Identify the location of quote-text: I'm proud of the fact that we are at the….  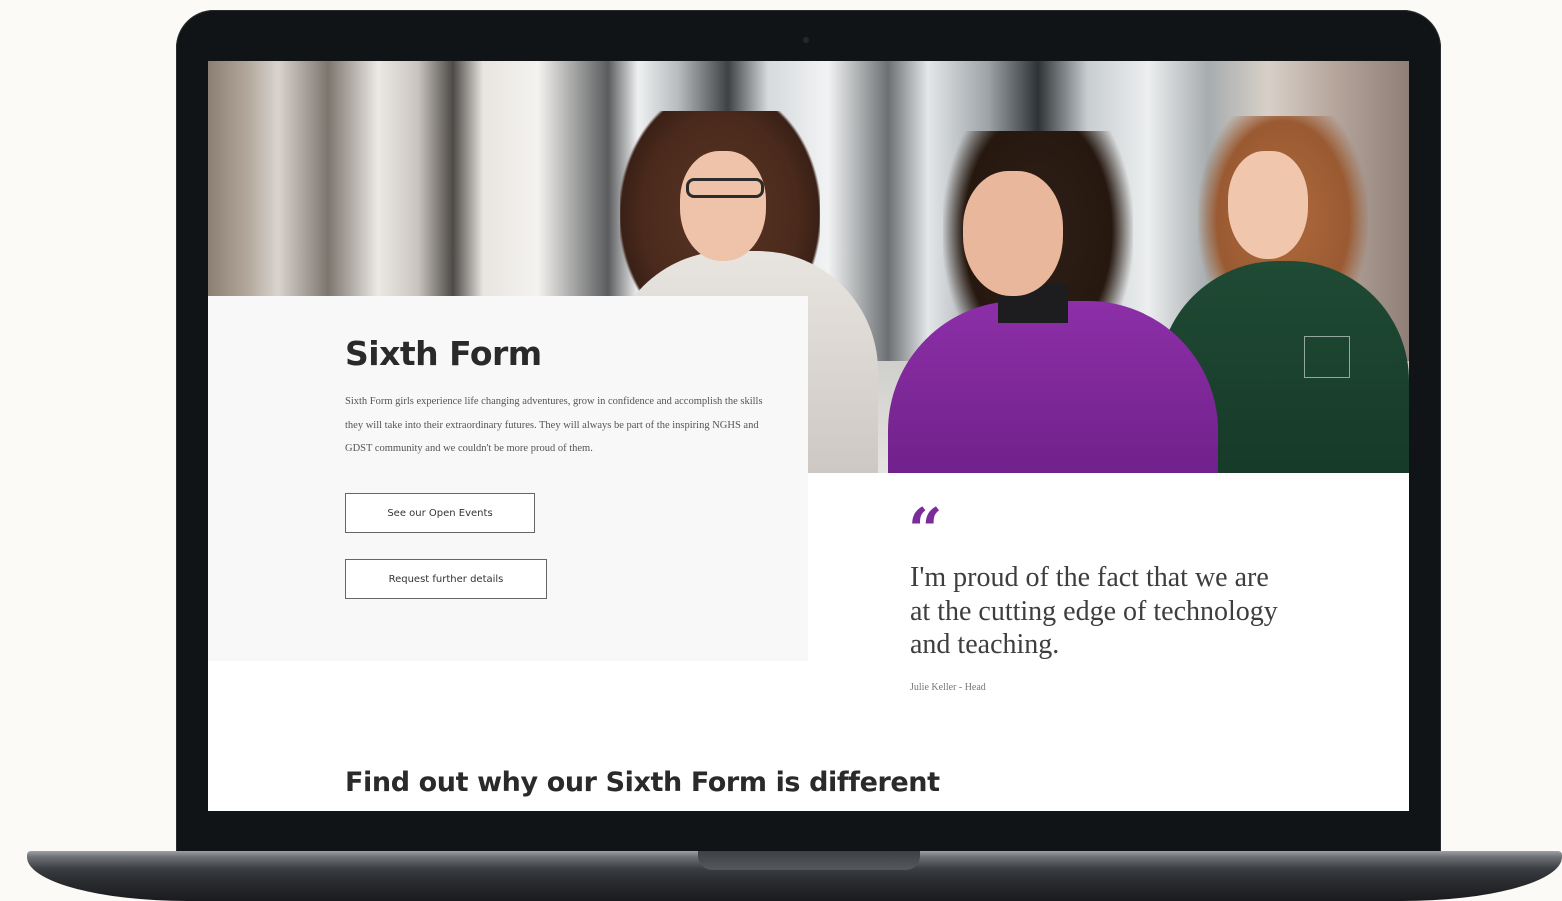
(1094, 611).